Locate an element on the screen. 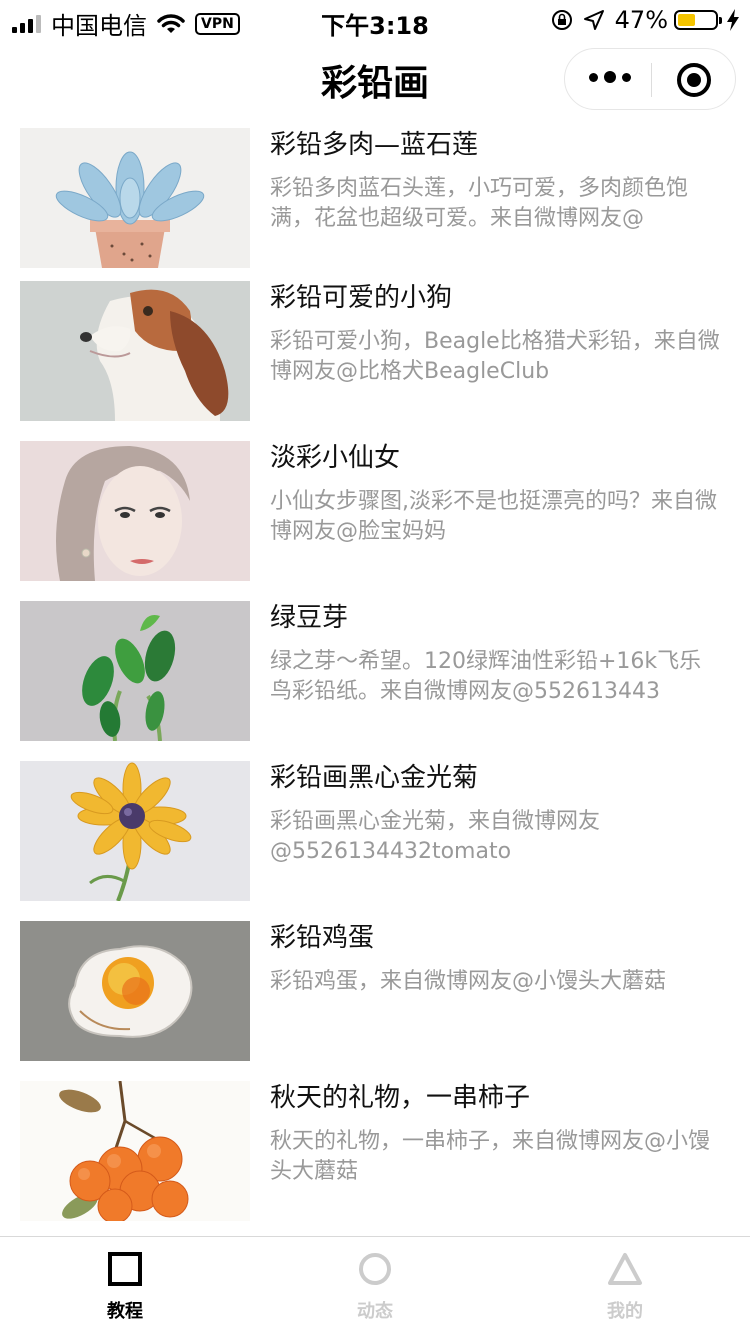 The image size is (750, 1335). triangle-icon is located at coordinates (625, 1269).